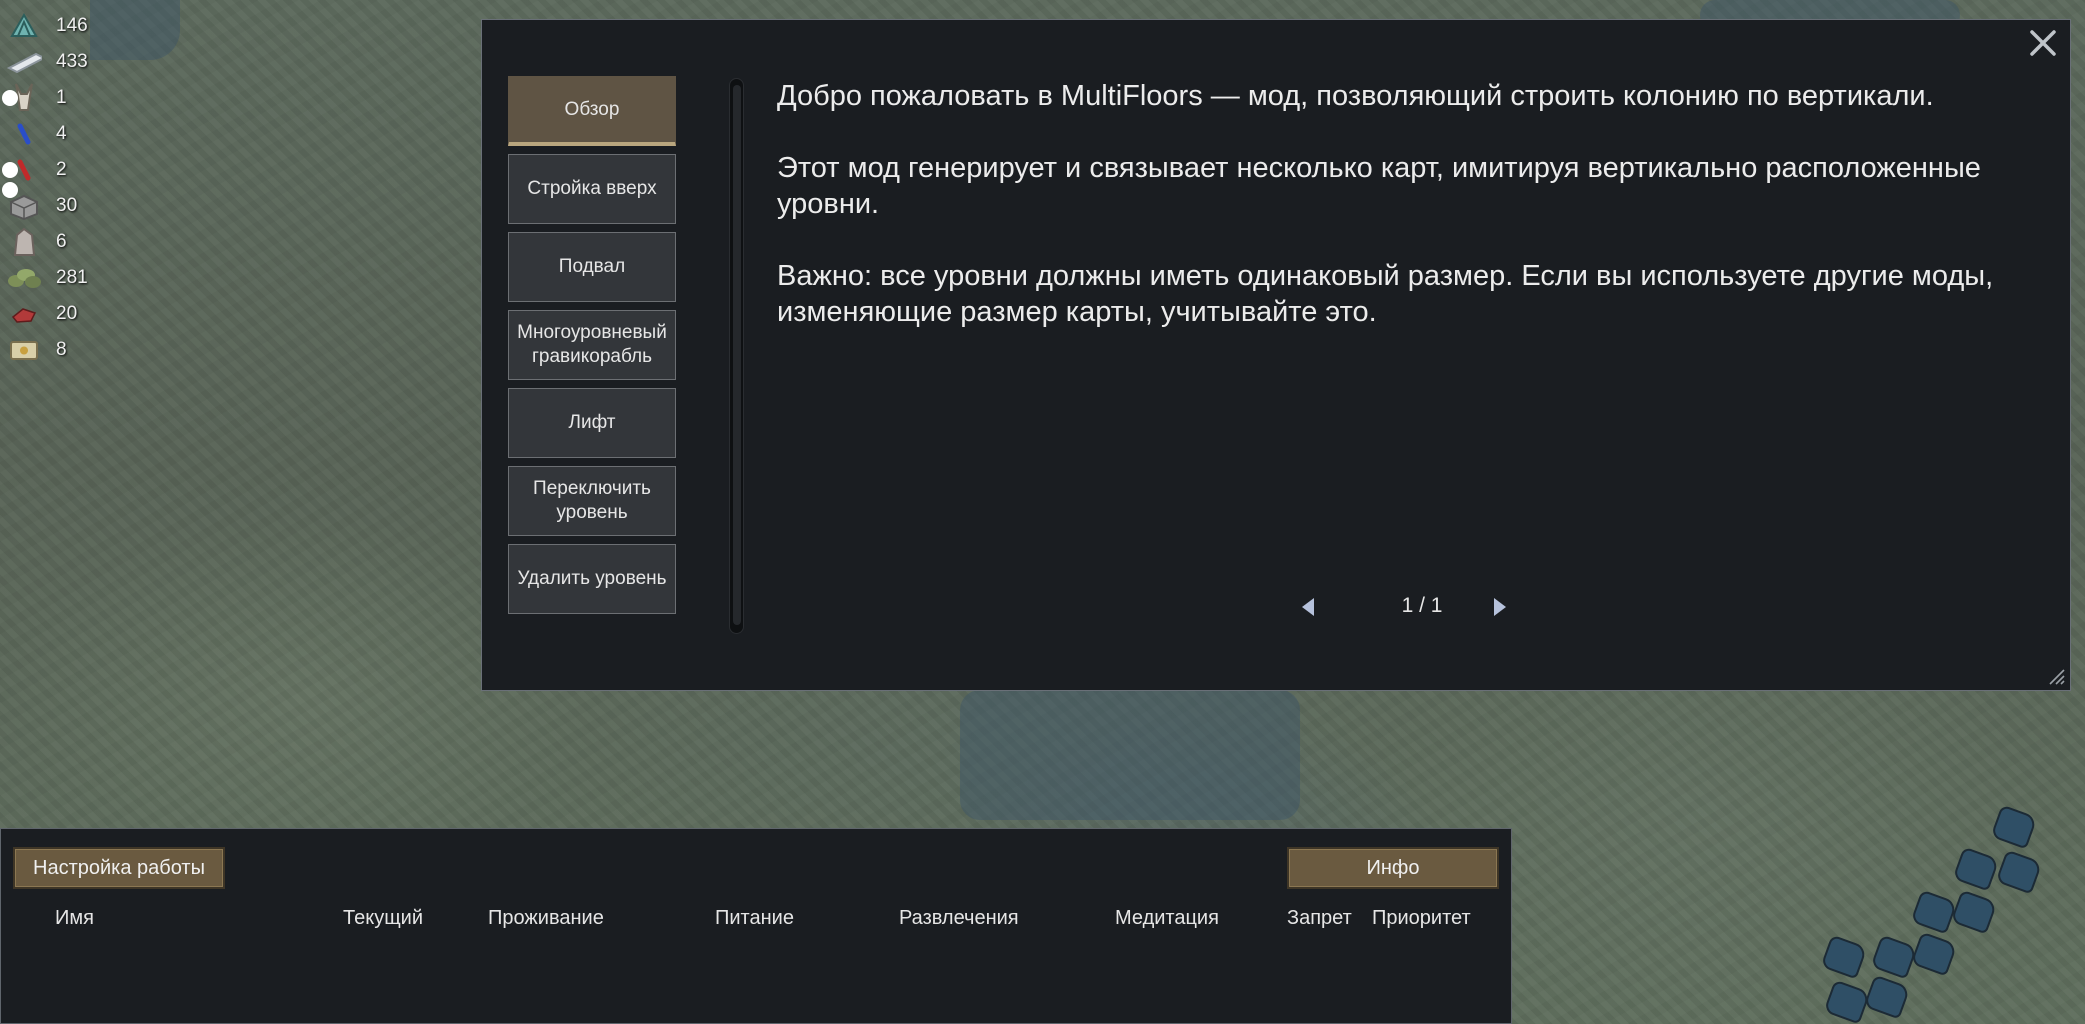 The image size is (2085, 1024). I want to click on resource-row: 146, so click(55, 26).